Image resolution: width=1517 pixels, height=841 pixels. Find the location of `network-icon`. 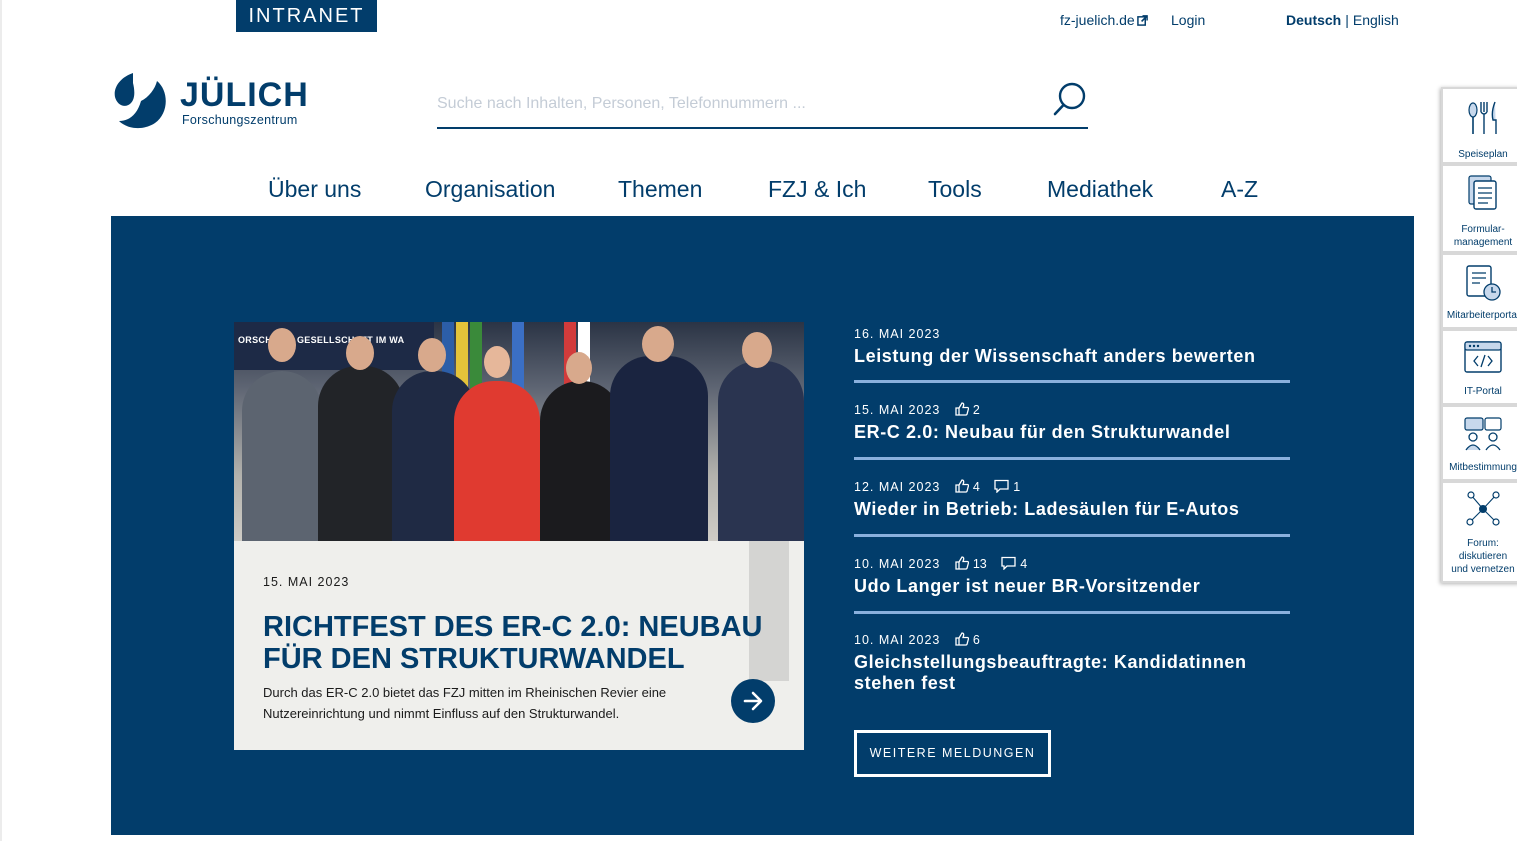

network-icon is located at coordinates (1483, 508).